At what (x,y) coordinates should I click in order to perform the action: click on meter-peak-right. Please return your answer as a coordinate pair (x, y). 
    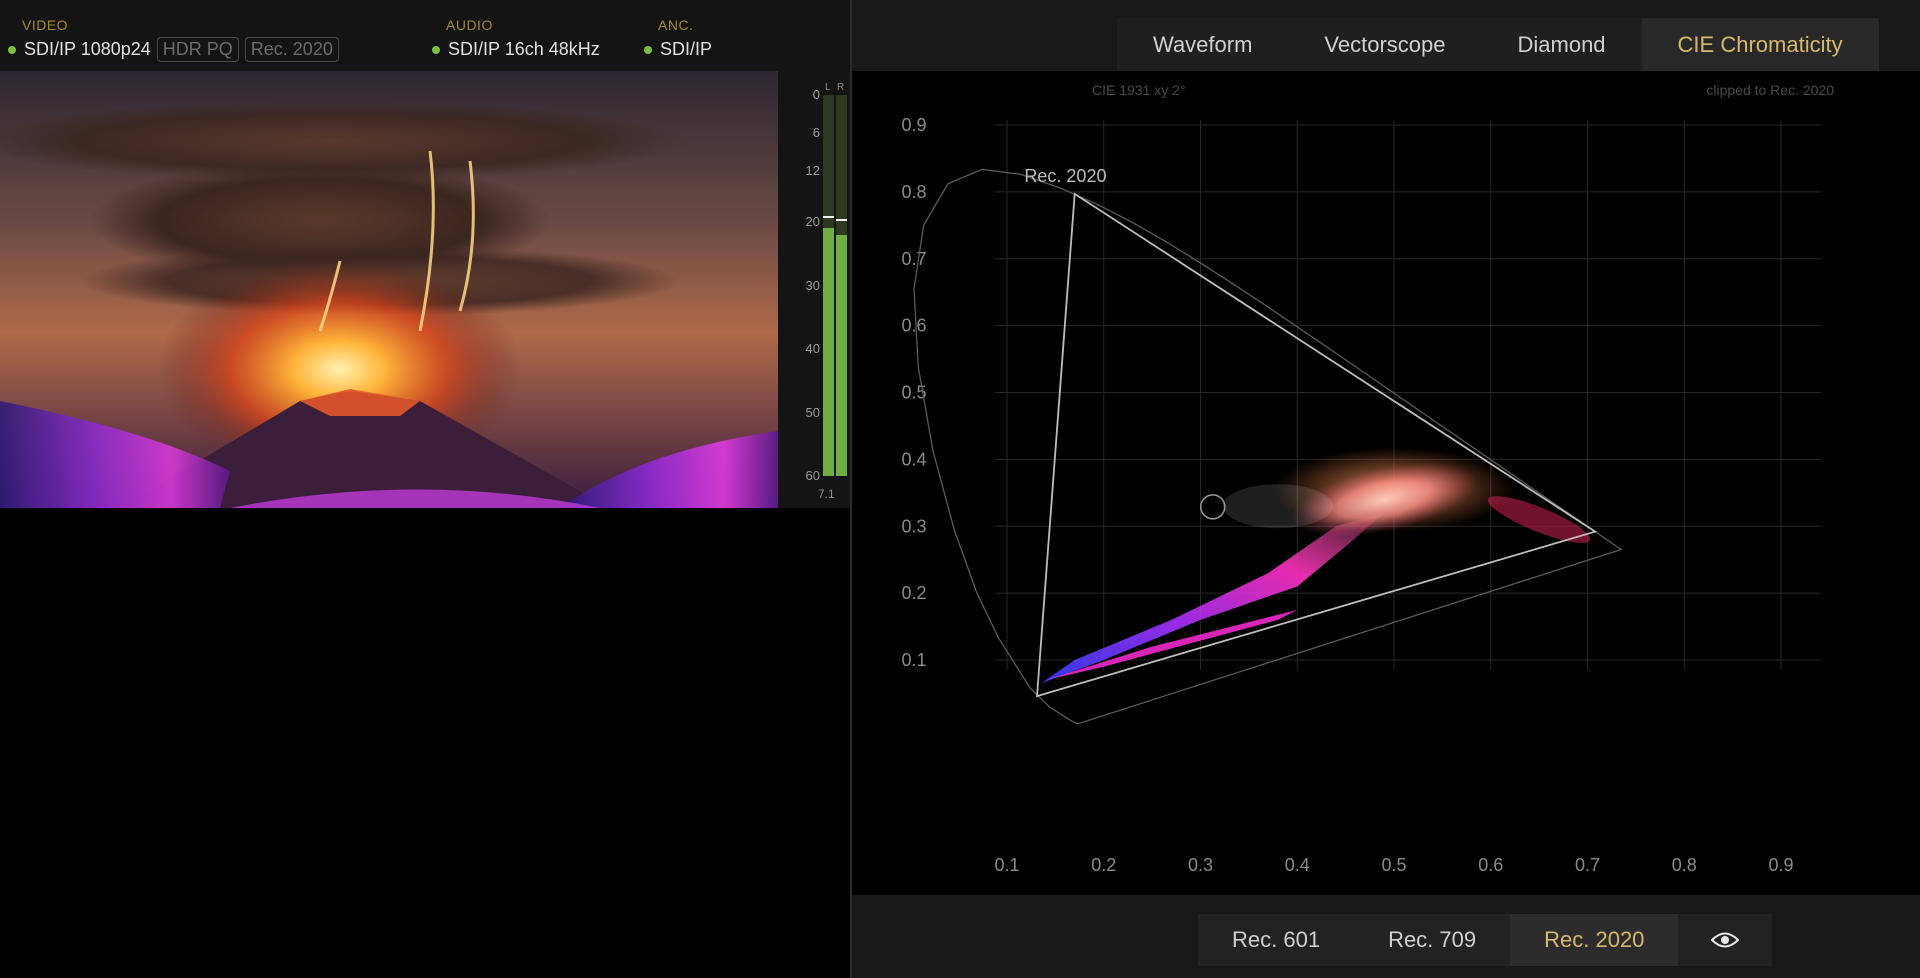
    Looking at the image, I should click on (841, 219).